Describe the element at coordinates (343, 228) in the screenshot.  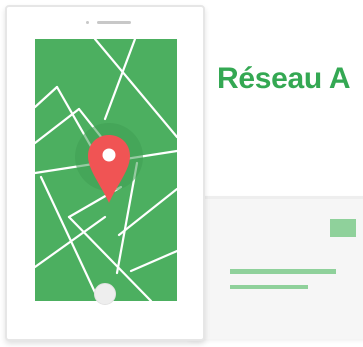
I see `card-accent-square` at that location.